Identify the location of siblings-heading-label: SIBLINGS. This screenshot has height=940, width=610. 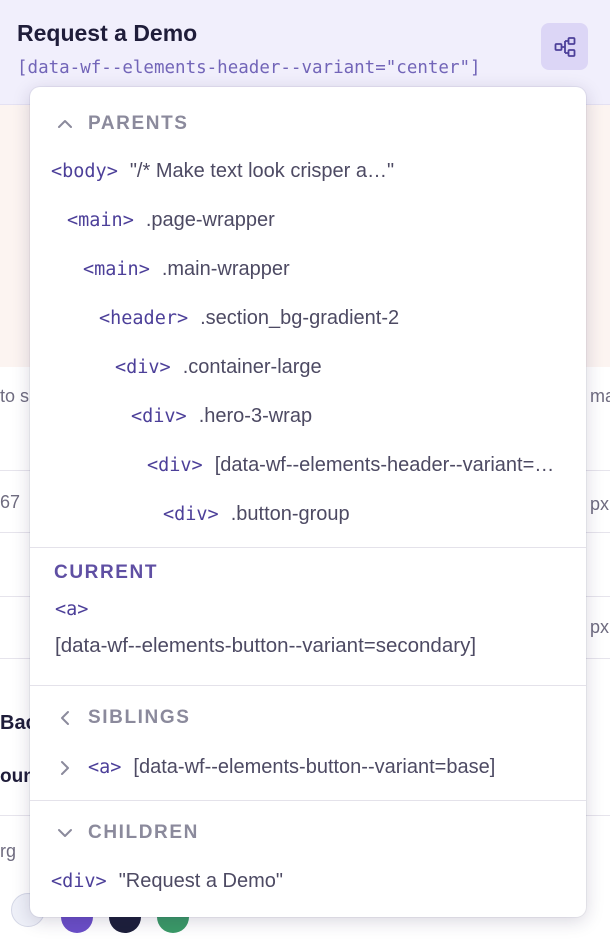
(139, 717).